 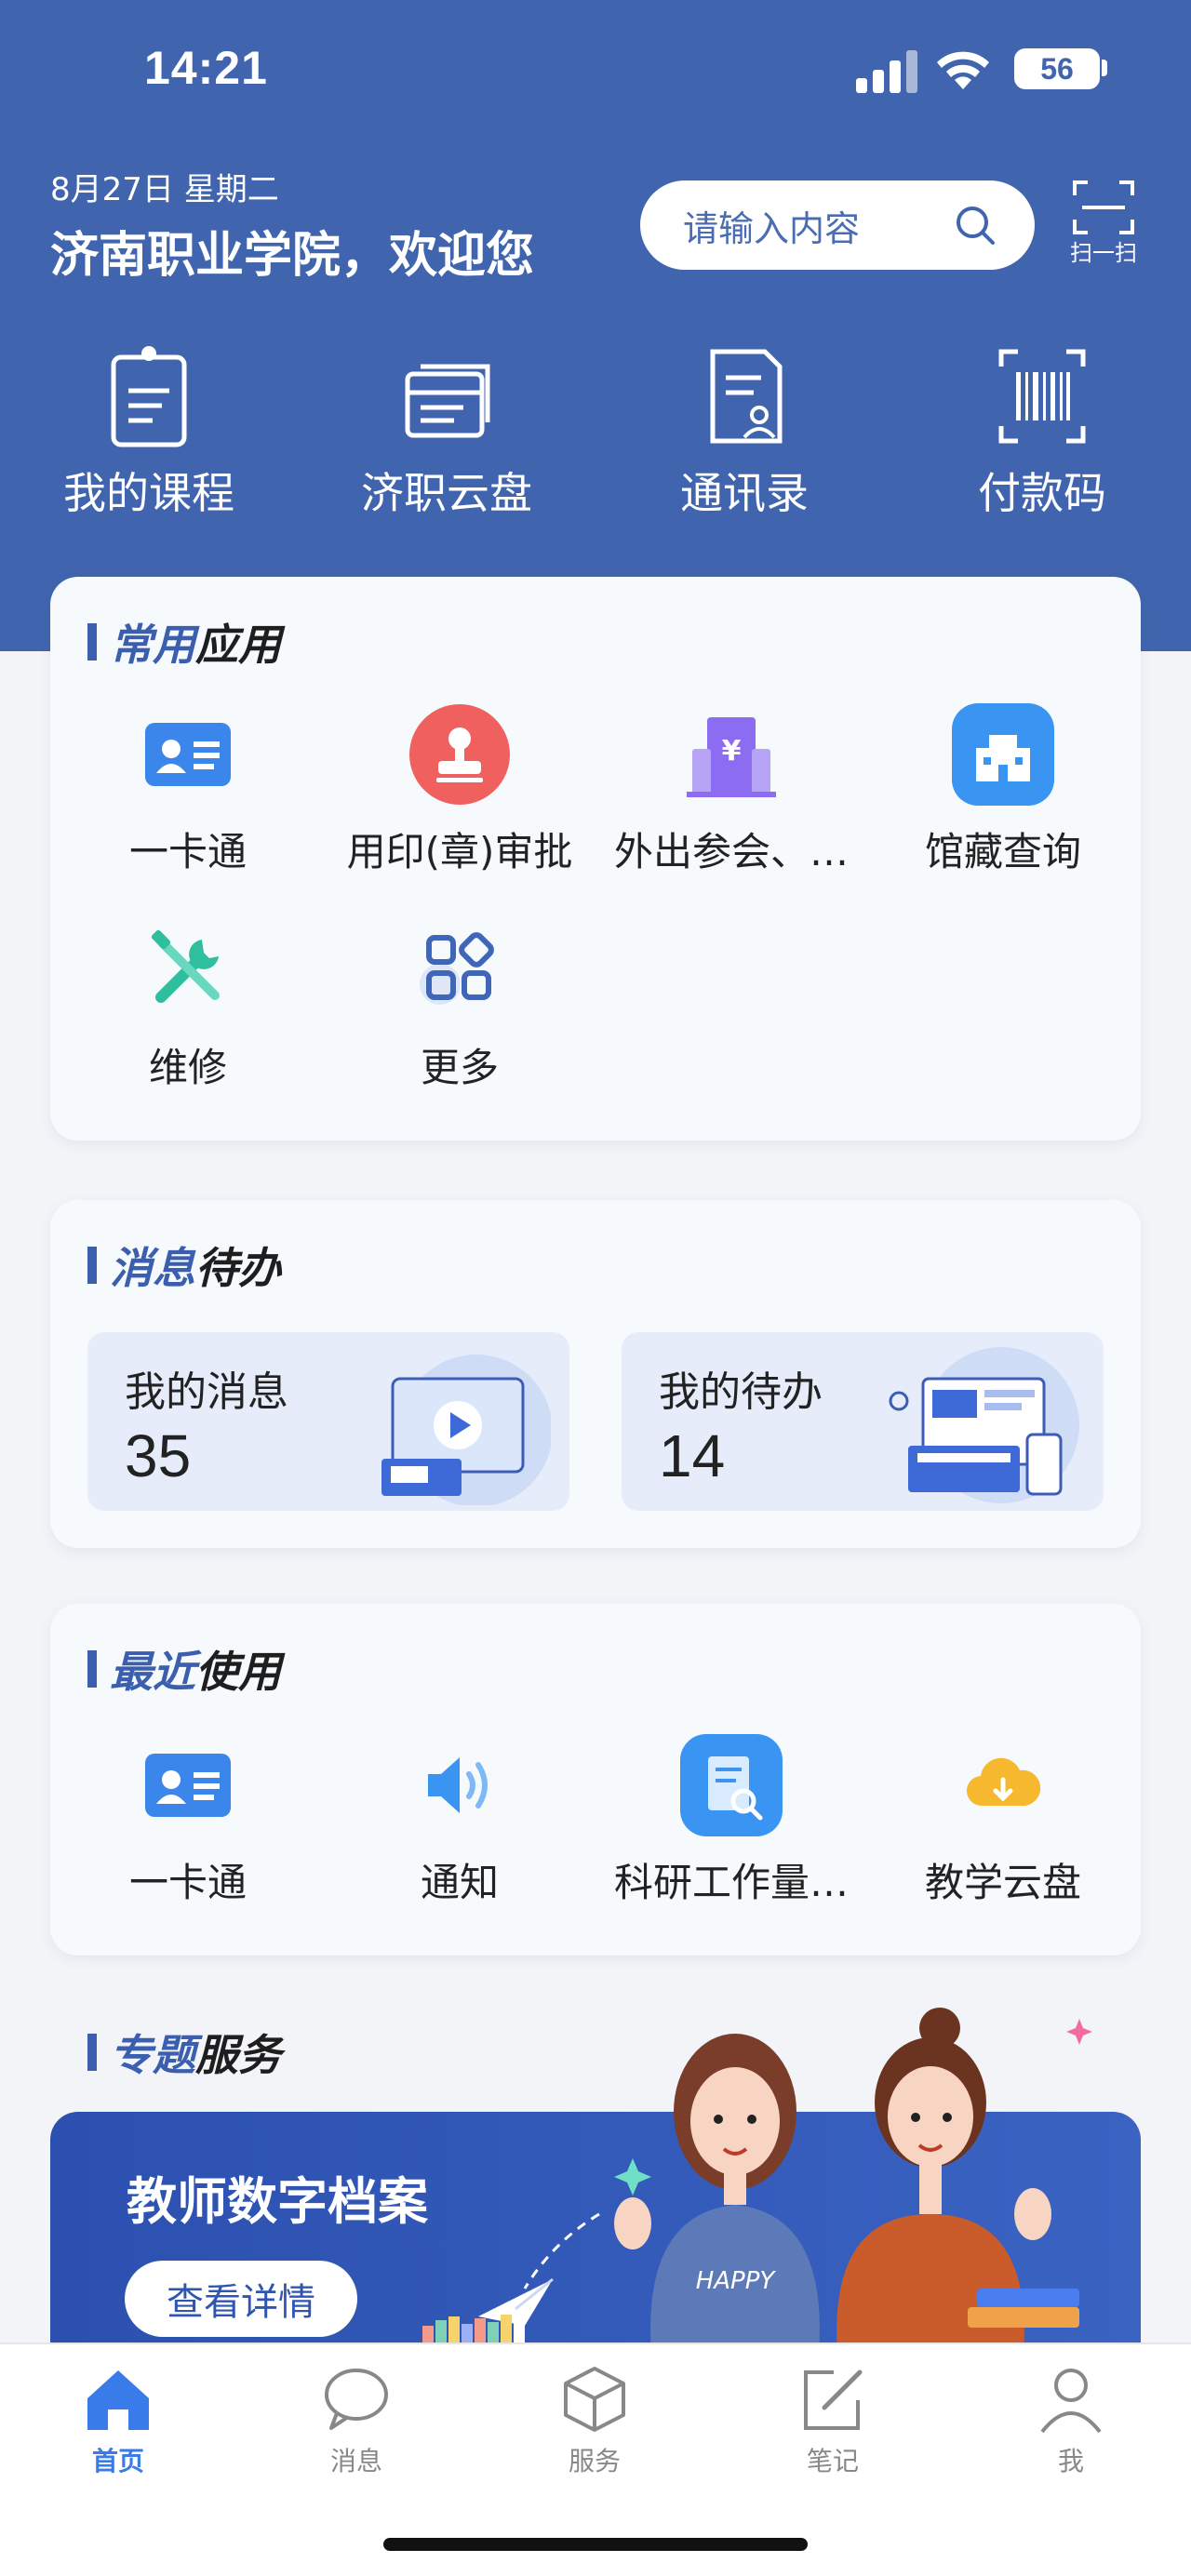 What do you see at coordinates (188, 790) in the screenshot?
I see `app-campus-card: 一卡通` at bounding box center [188, 790].